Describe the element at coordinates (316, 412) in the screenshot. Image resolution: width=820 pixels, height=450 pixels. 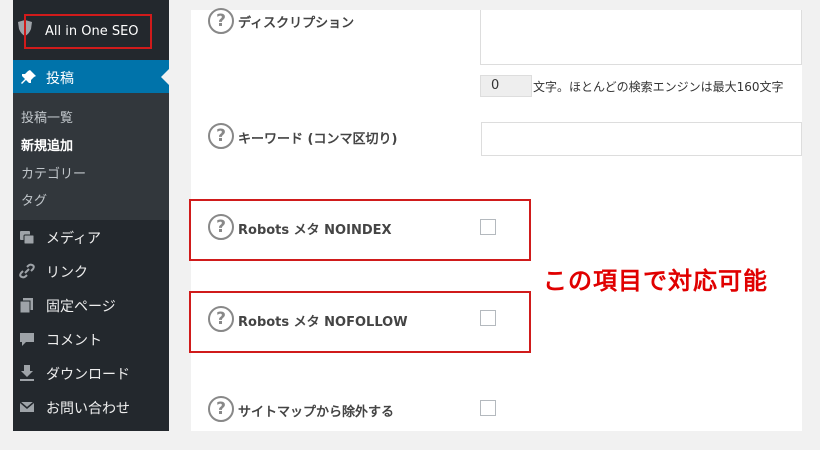
I see `sitemap-exclude-label: サイトマップから除外する` at that location.